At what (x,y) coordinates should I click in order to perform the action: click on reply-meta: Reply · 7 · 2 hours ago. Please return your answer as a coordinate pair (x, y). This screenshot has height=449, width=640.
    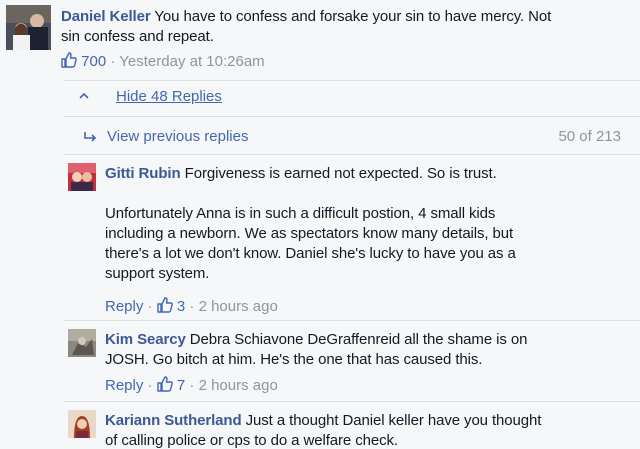
    Looking at the image, I should click on (191, 386).